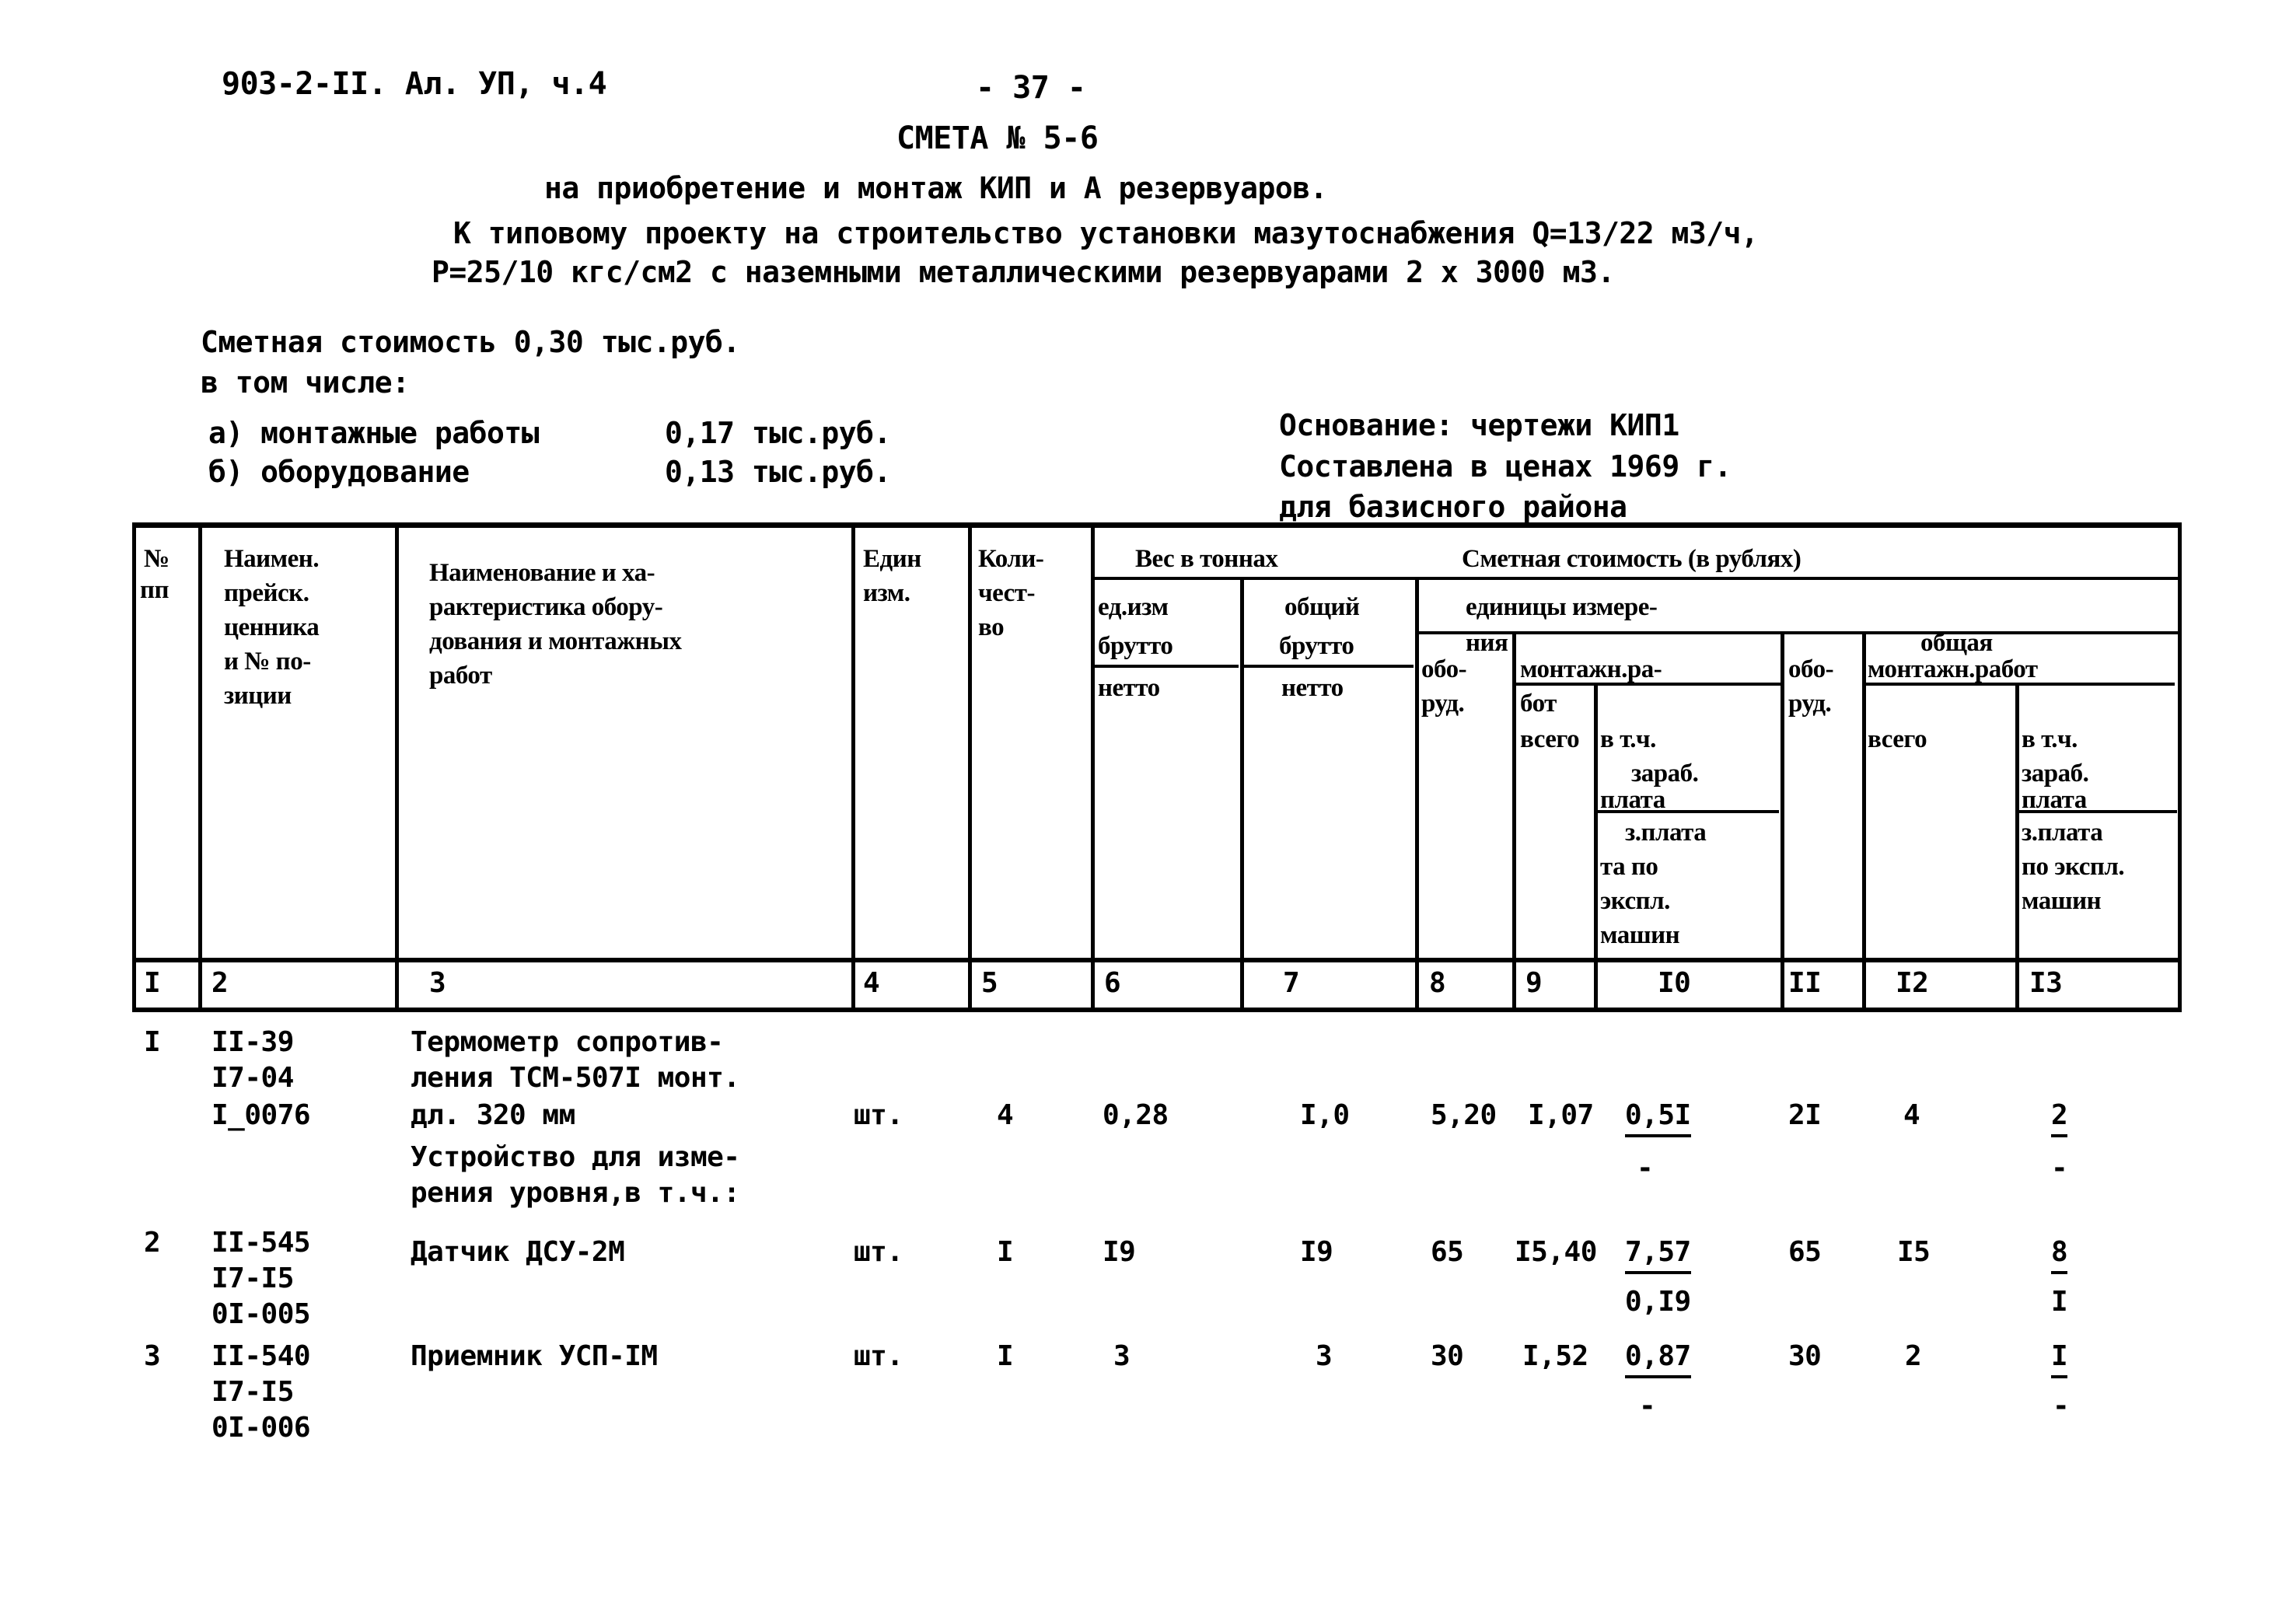  Describe the element at coordinates (1805, 1356) in the screenshot. I see `row4-total-equip: 30` at that location.